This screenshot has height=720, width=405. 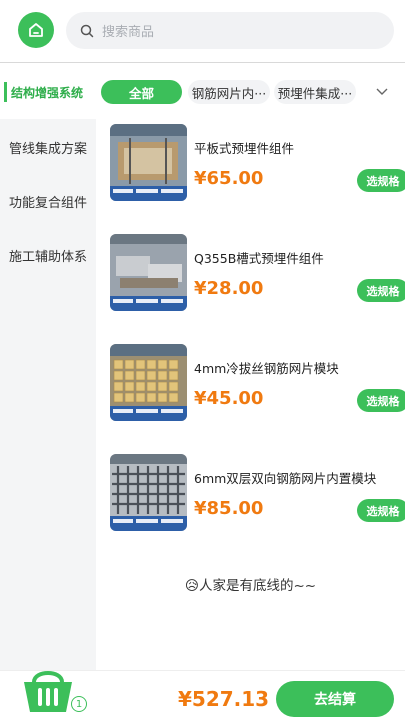 What do you see at coordinates (229, 178) in the screenshot?
I see `product-price: ¥65.00` at bounding box center [229, 178].